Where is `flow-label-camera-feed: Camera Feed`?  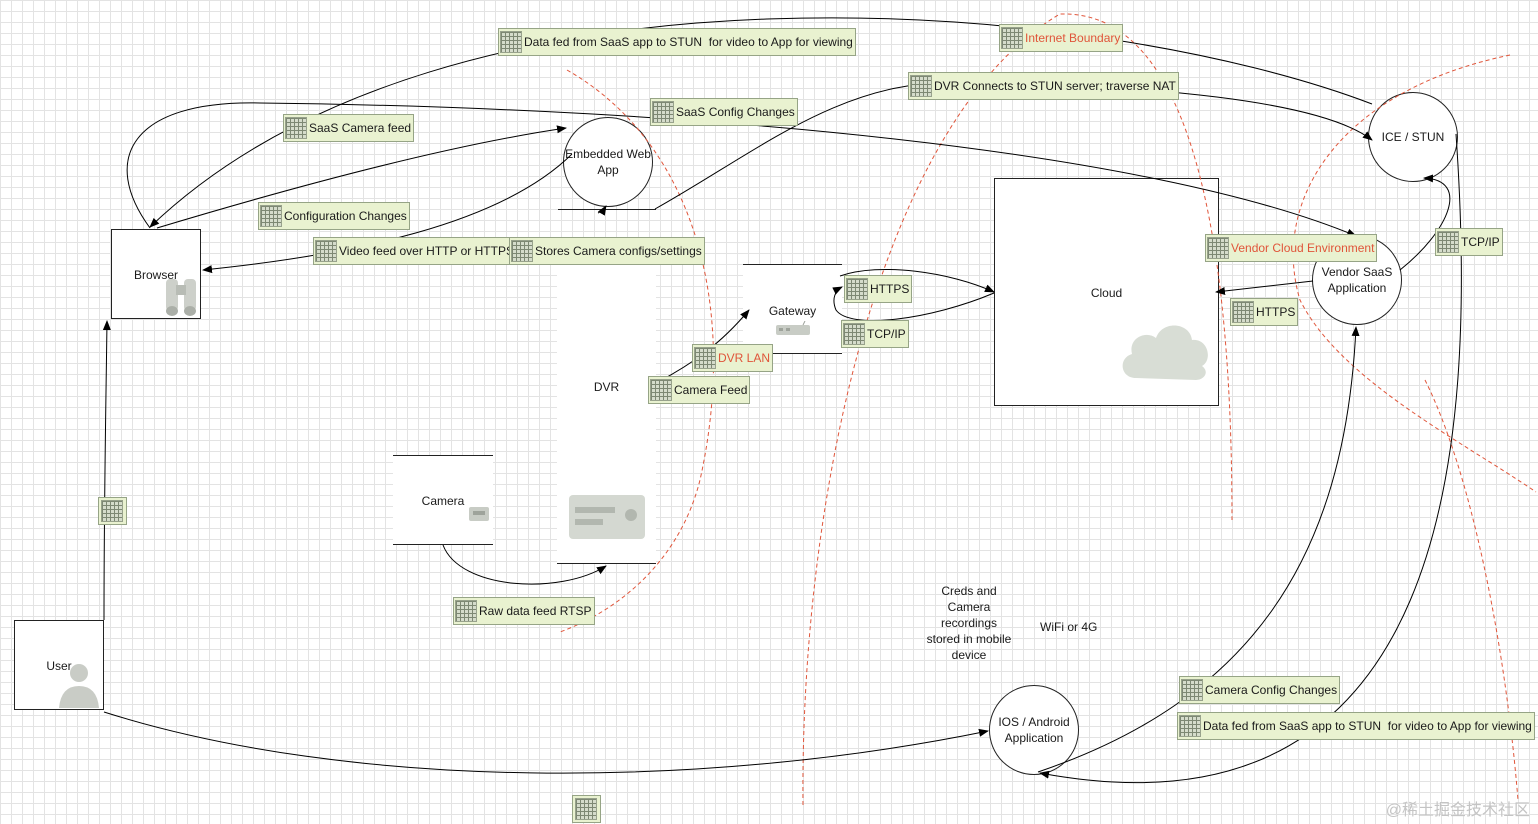 flow-label-camera-feed: Camera Feed is located at coordinates (699, 390).